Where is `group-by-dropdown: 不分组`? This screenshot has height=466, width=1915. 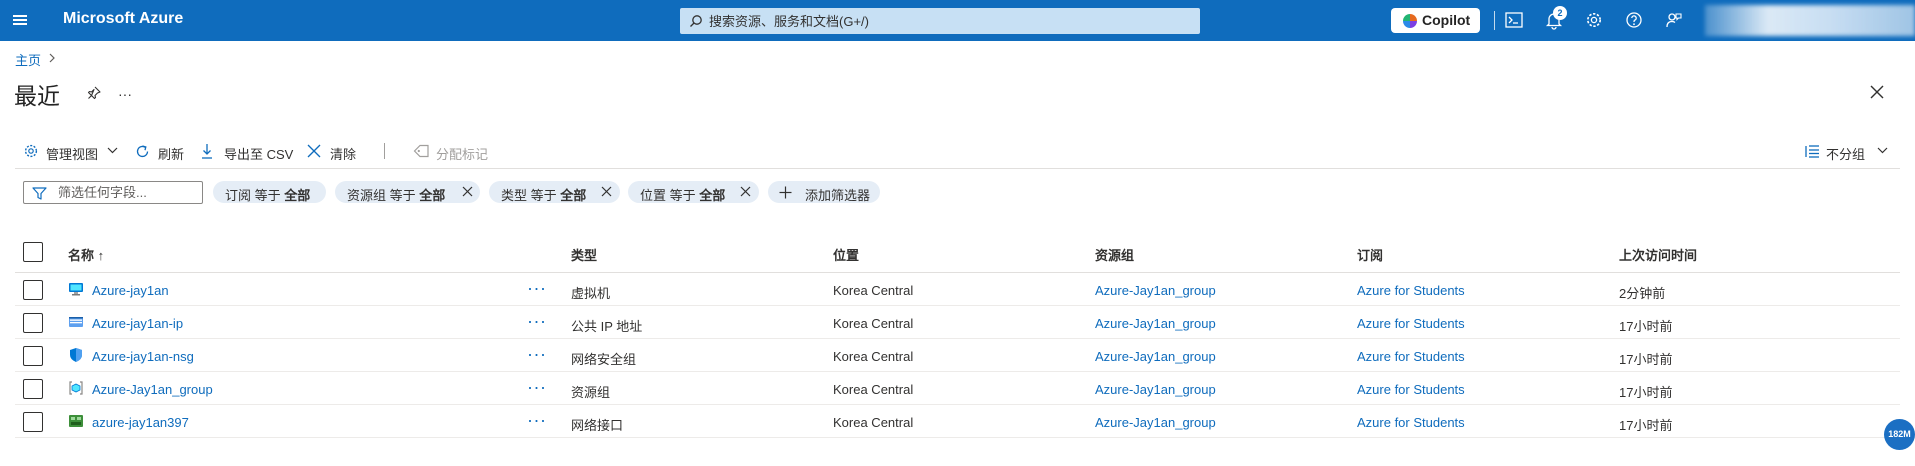 group-by-dropdown: 不分组 is located at coordinates (1847, 152).